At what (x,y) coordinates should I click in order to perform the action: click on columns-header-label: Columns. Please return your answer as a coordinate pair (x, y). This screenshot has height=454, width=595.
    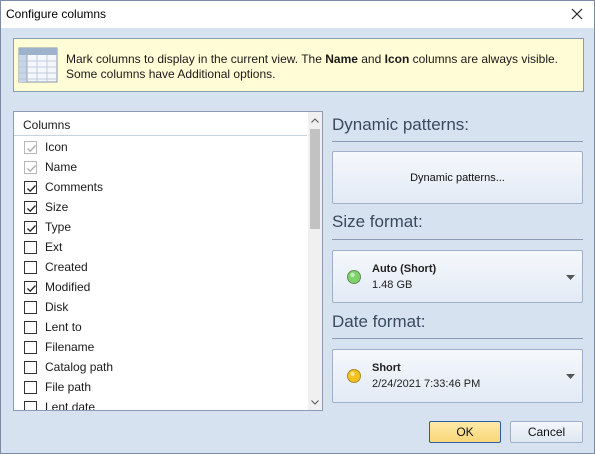
    Looking at the image, I should click on (47, 125).